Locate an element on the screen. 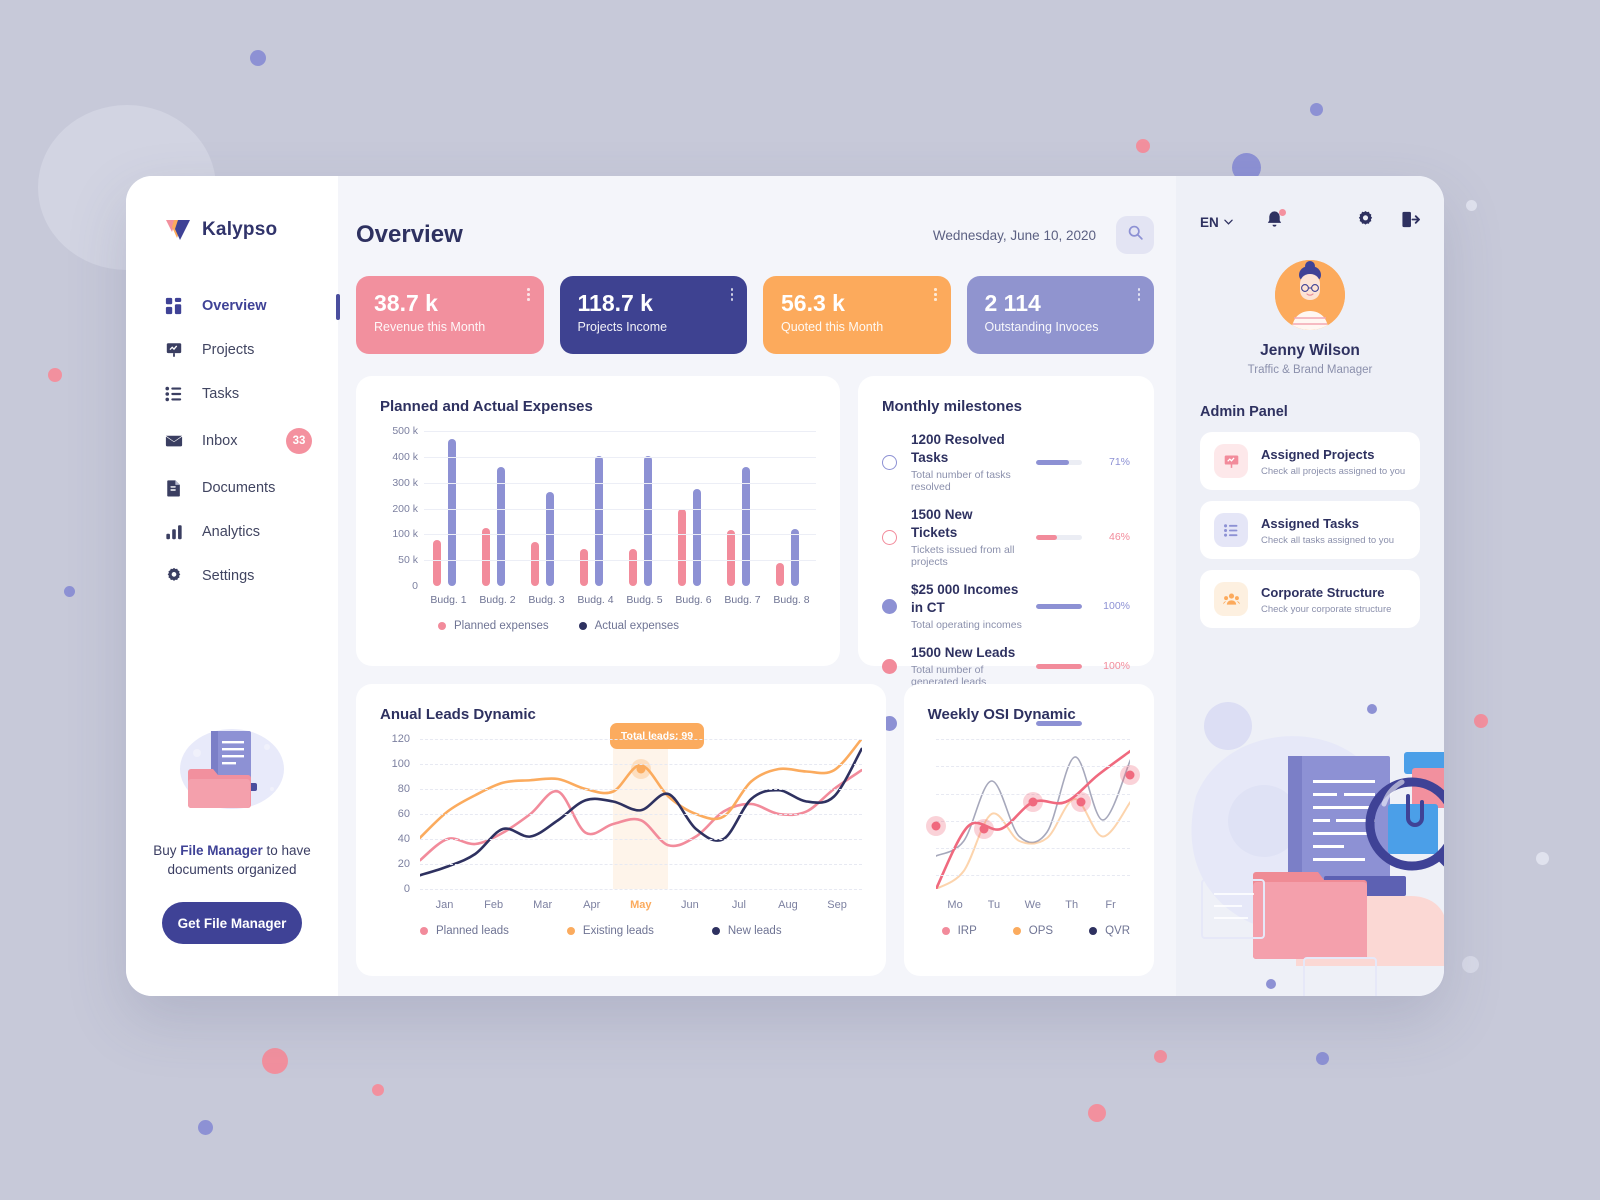 The width and height of the screenshot is (1600, 1200). x-axis-tick: Budg. 1 is located at coordinates (448, 600).